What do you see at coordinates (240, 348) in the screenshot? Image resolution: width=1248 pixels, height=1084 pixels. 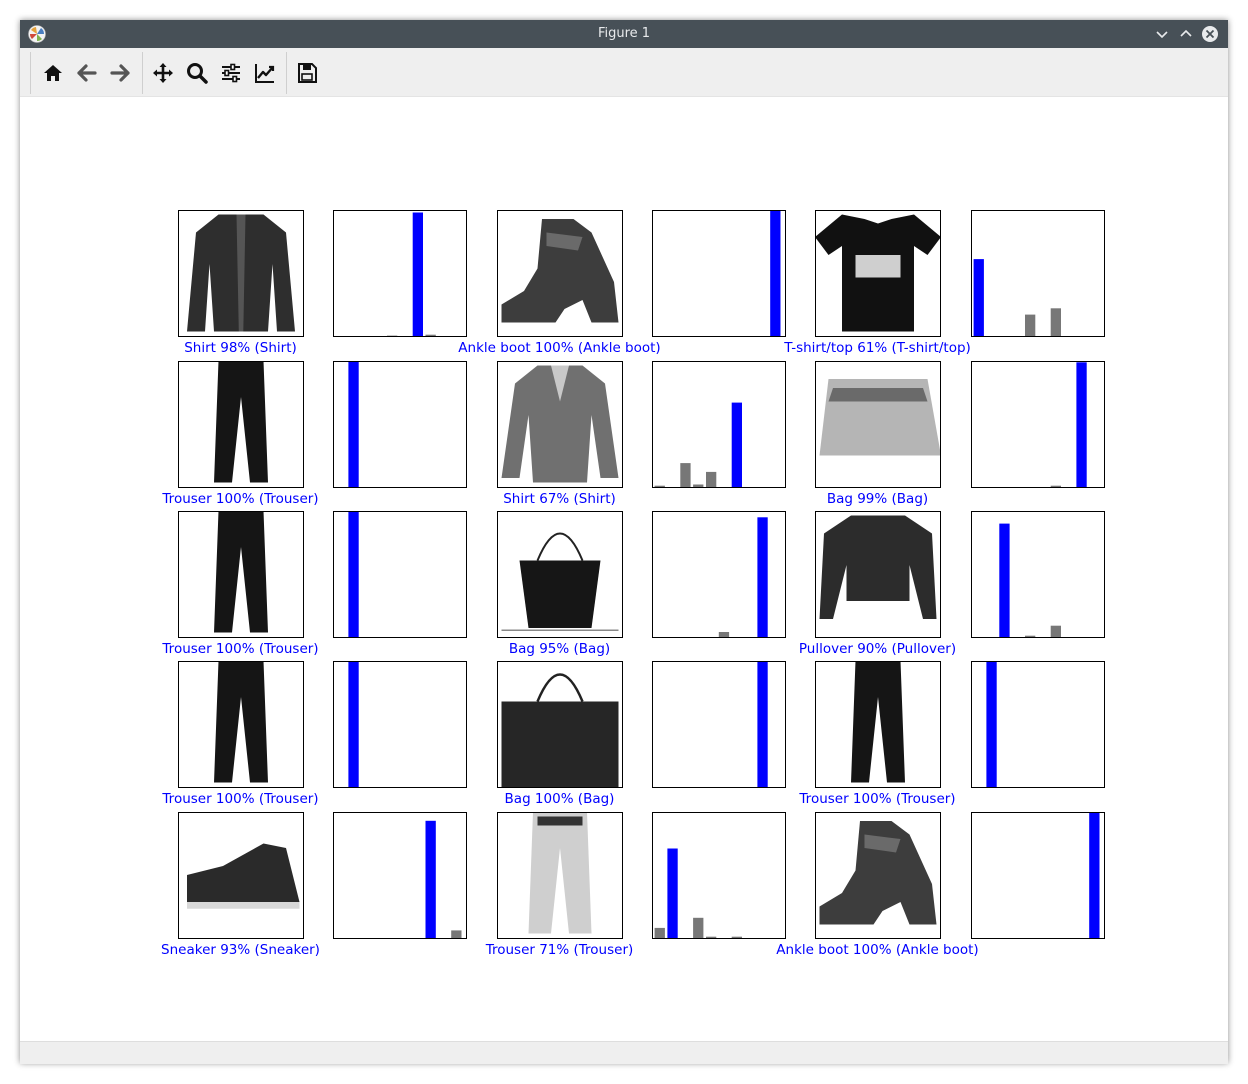 I see `prediction-label: Shirt 98% (Shirt)` at bounding box center [240, 348].